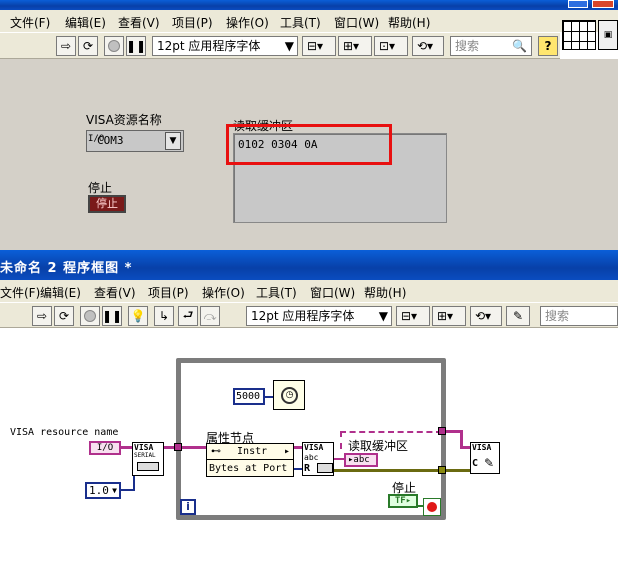 The image size is (618, 572). What do you see at coordinates (361, 460) in the screenshot?
I see `buffer-indicator-terminal: ▸abc` at bounding box center [361, 460].